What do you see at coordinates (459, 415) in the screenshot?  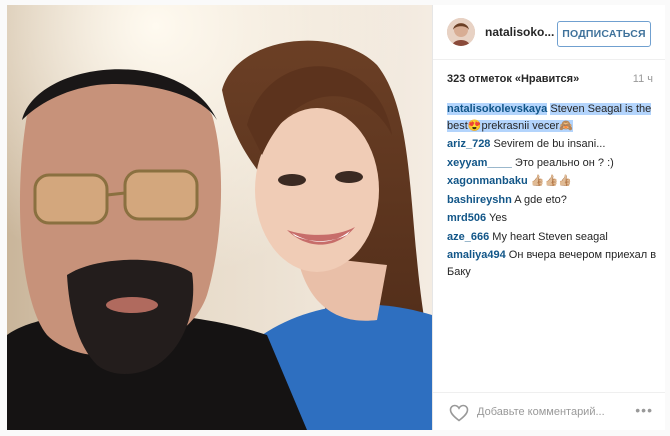 I see `heart-outline-icon` at bounding box center [459, 415].